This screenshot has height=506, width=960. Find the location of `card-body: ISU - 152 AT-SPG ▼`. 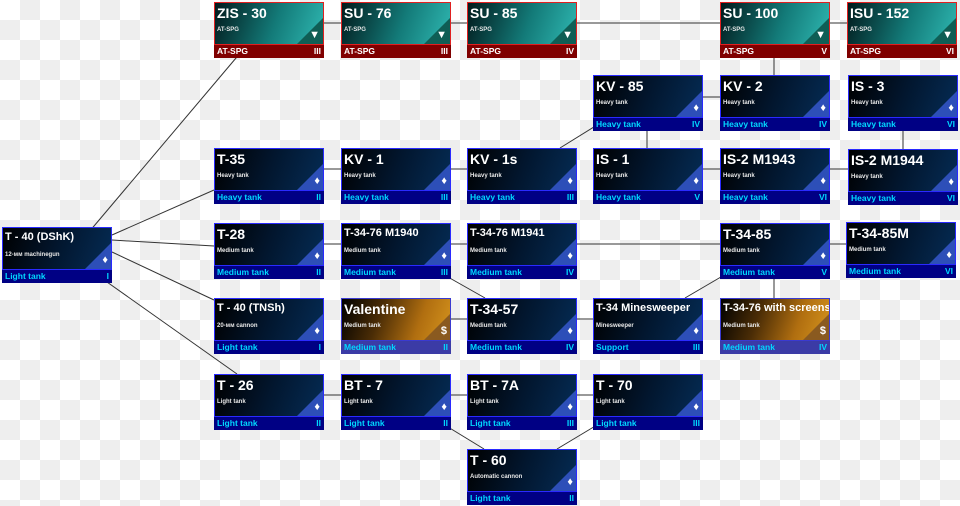

card-body: ISU - 152 AT-SPG ▼ is located at coordinates (902, 23).